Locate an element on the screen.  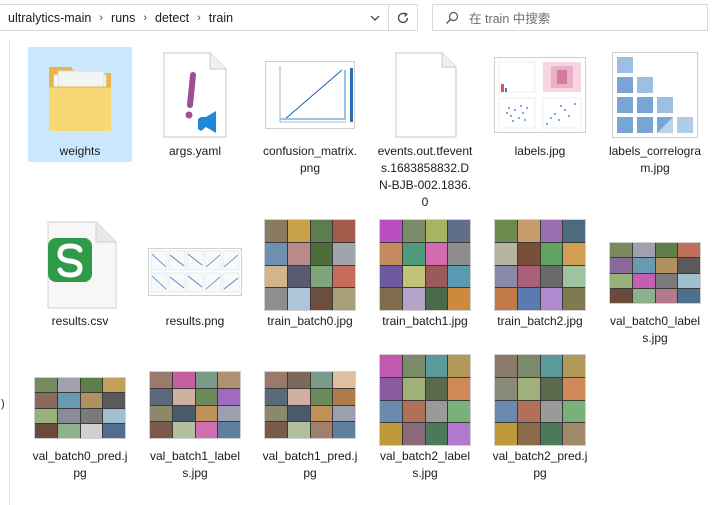
nav-pane-label: :) is located at coordinates (2, 404).